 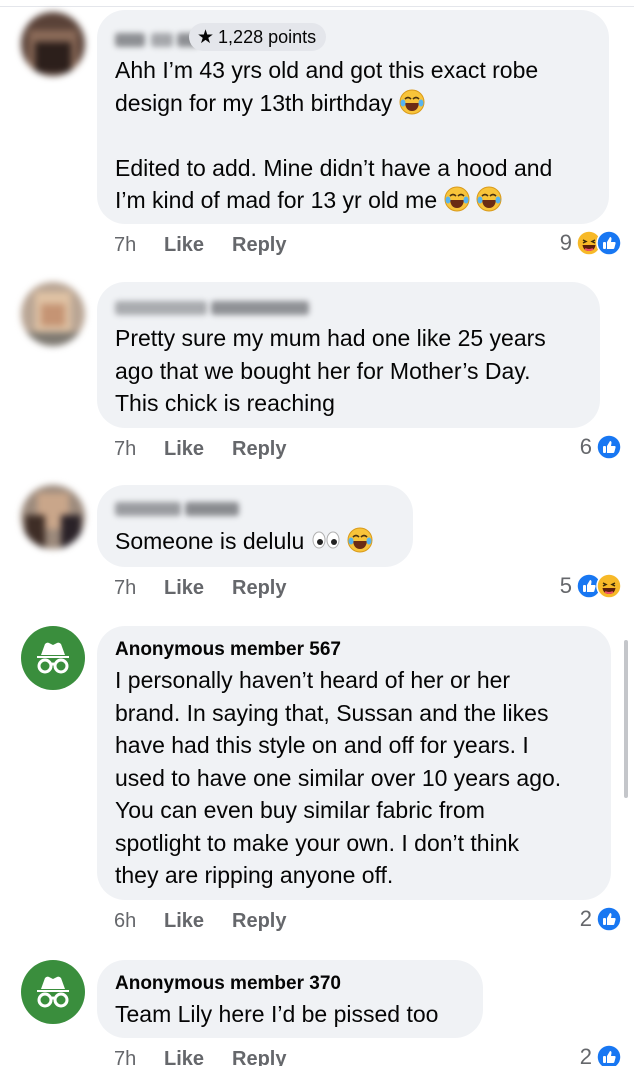 I want to click on haha-icon, so click(x=609, y=586).